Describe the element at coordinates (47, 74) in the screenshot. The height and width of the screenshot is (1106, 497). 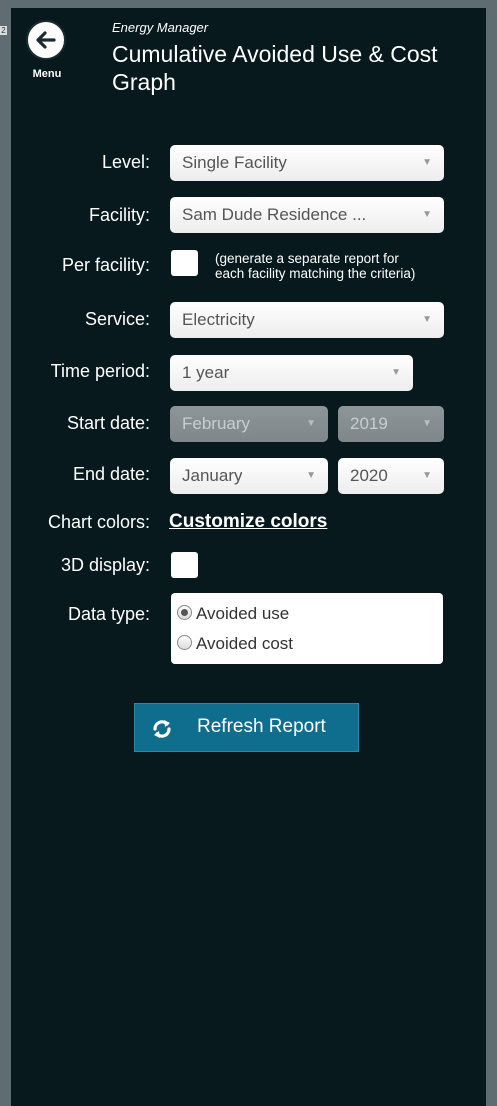
I see `menu-label: Menu` at that location.